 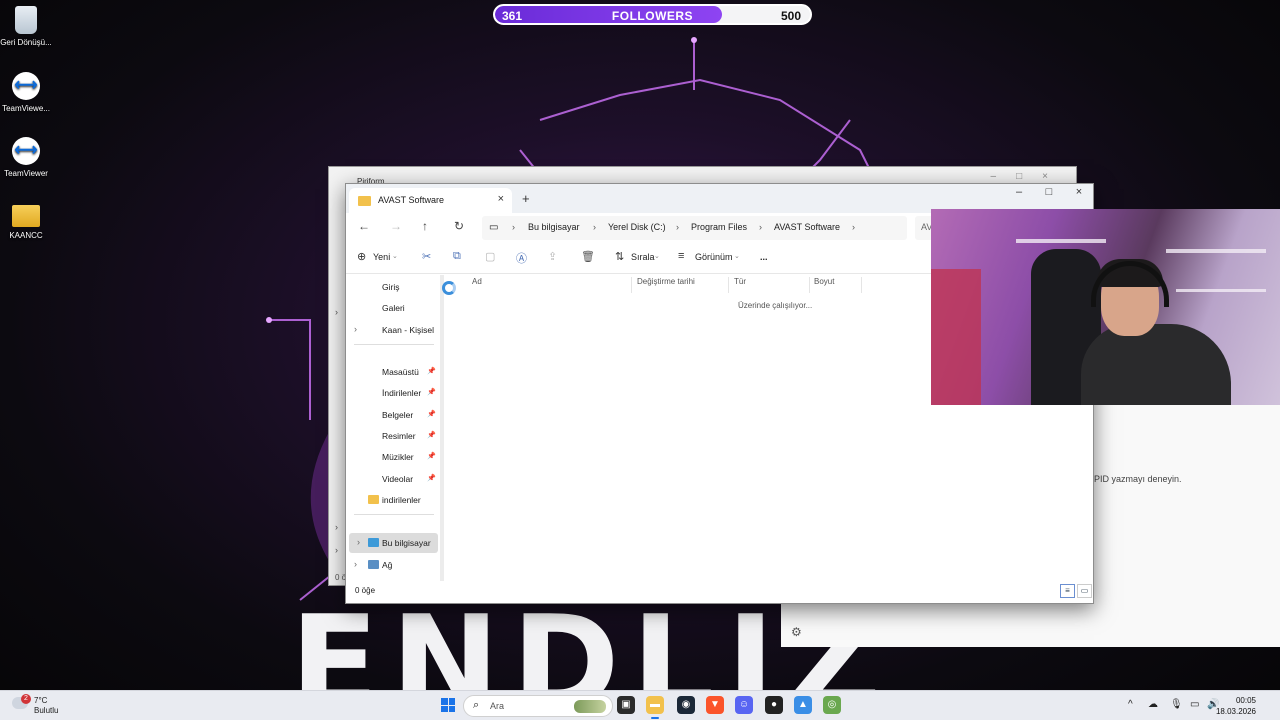 I want to click on column-header-date: Değiştirme tarihi, so click(x=681, y=285).